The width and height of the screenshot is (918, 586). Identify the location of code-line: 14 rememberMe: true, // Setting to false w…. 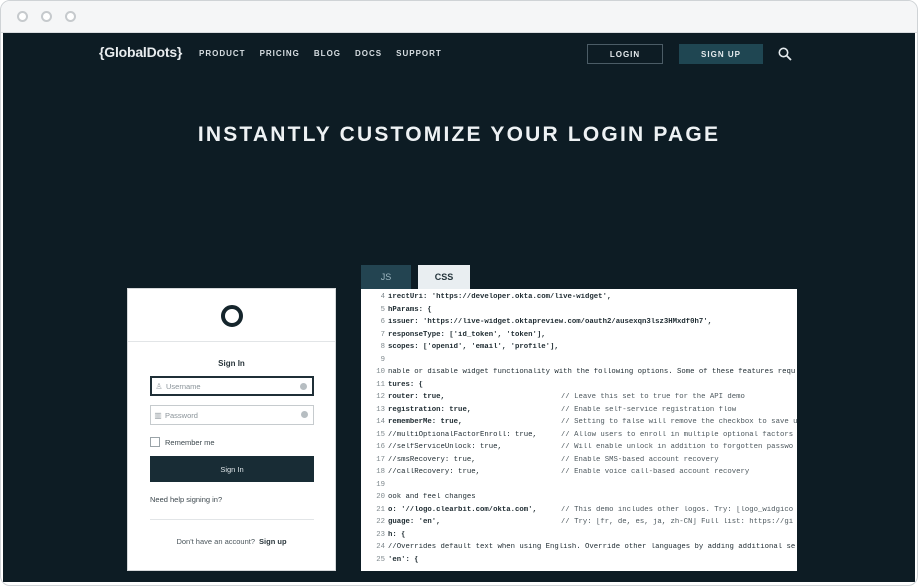
(579, 424).